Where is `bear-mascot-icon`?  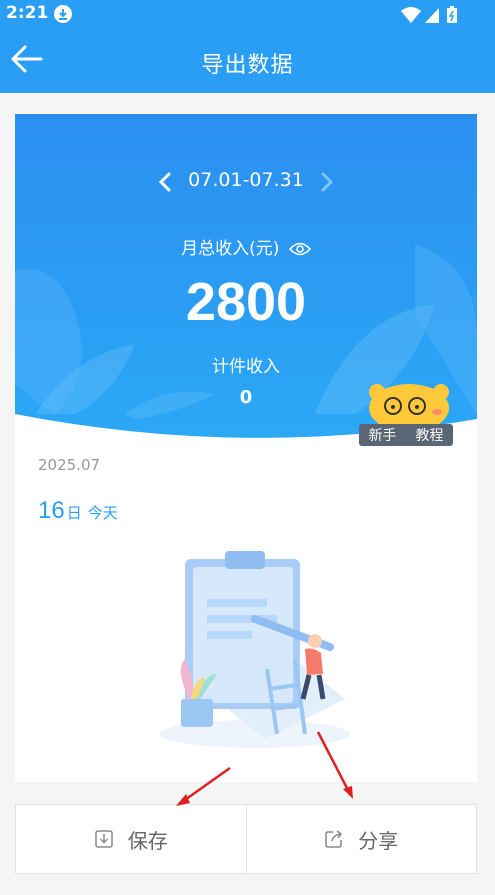
bear-mascot-icon is located at coordinates (409, 407).